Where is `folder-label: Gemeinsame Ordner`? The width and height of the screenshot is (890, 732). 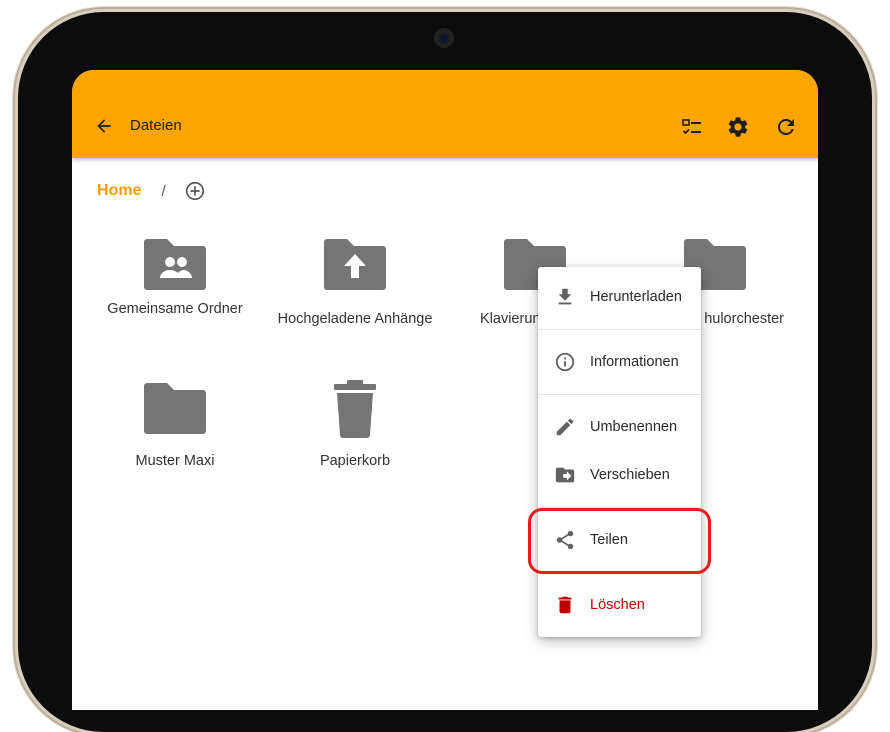 folder-label: Gemeinsame Ordner is located at coordinates (175, 309).